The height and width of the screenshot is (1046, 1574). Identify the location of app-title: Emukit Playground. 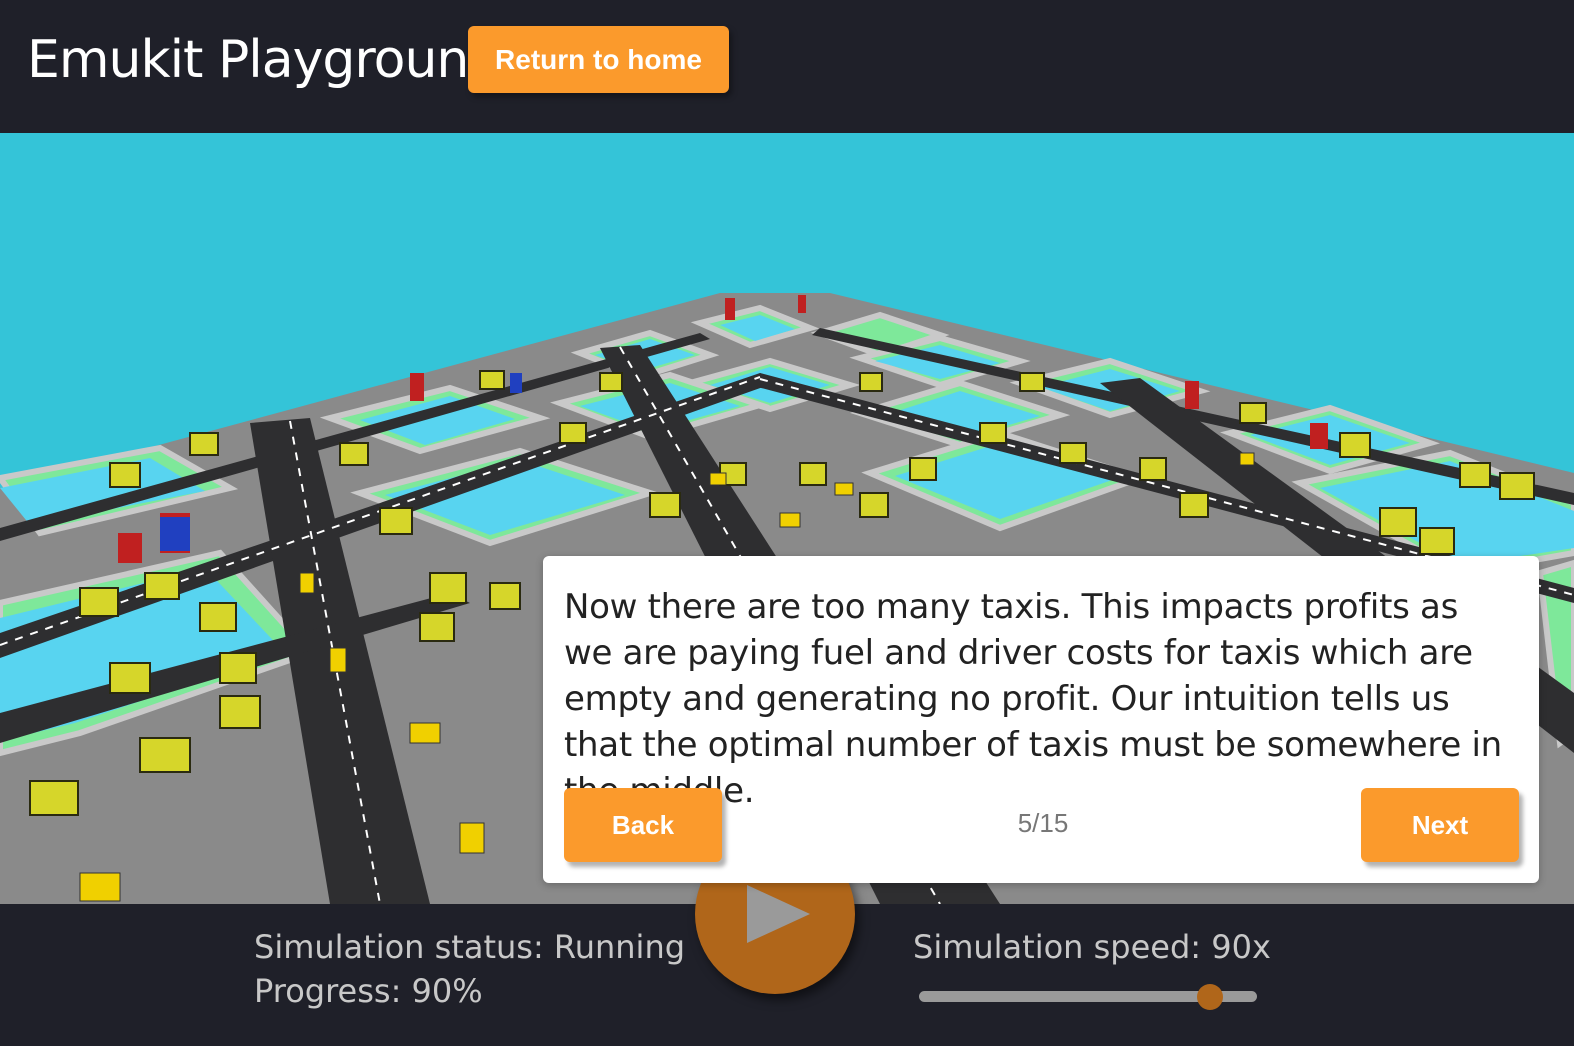
(264, 60).